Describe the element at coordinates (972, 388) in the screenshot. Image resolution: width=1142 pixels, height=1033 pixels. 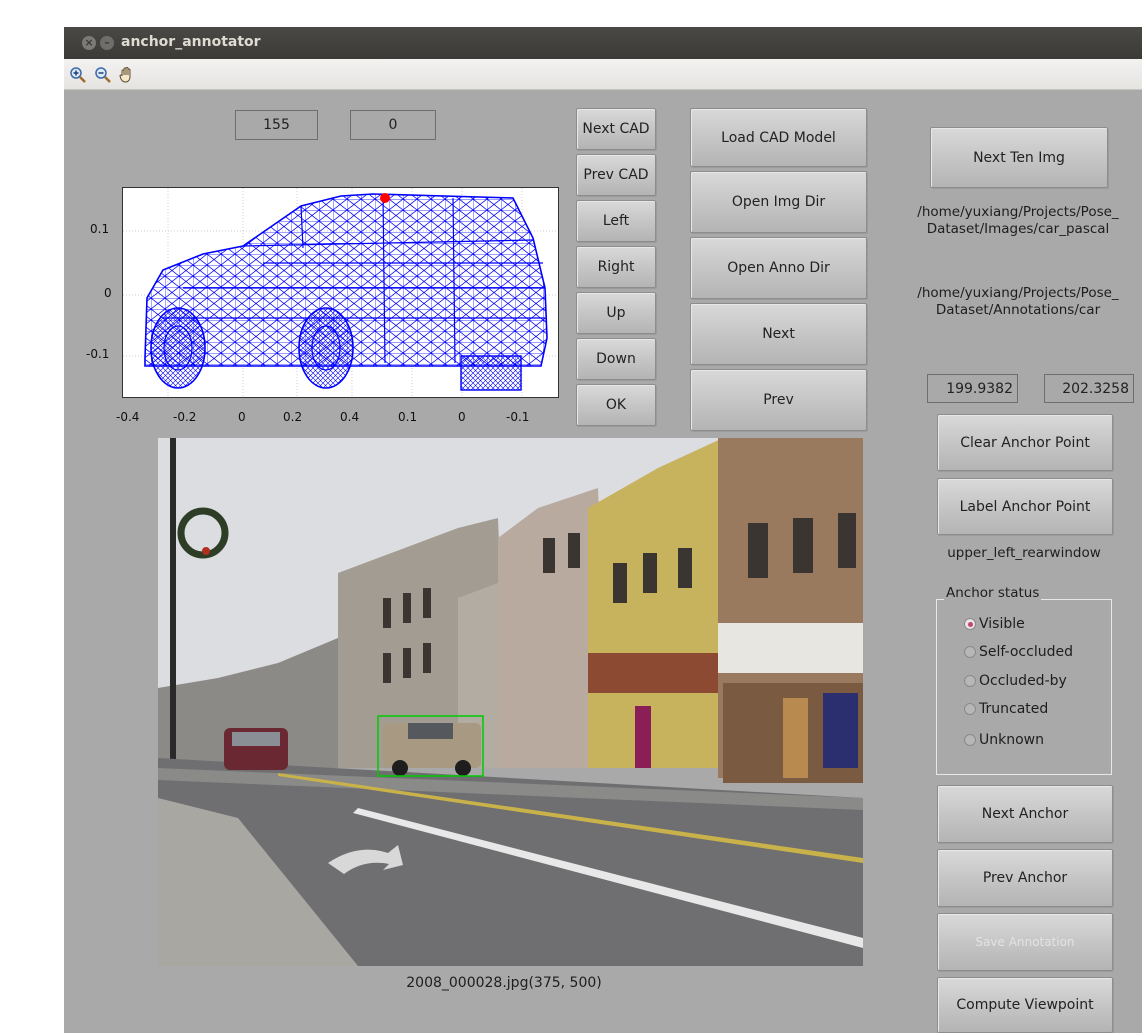
I see `coord-x-field: 199.9382` at that location.